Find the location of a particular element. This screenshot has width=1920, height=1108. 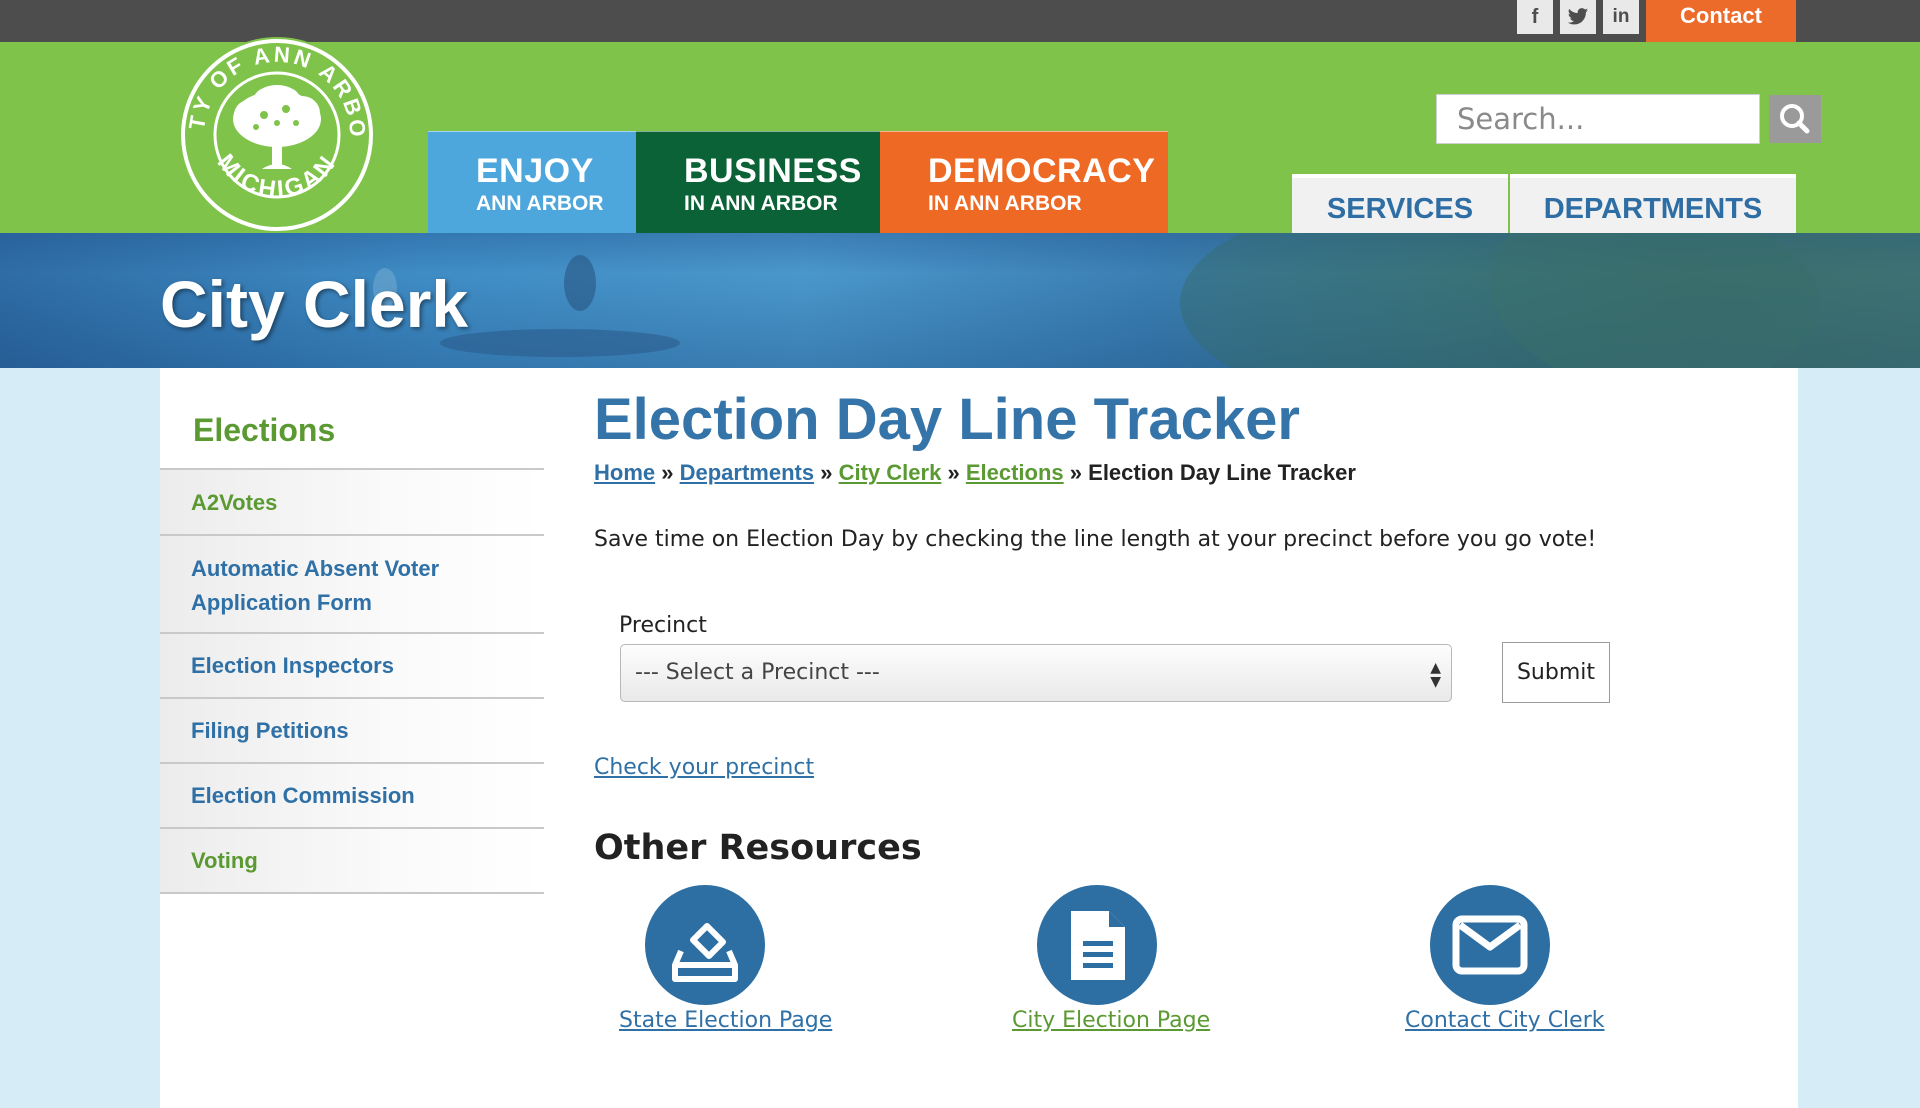

tab-services: SERVICES is located at coordinates (1400, 203).